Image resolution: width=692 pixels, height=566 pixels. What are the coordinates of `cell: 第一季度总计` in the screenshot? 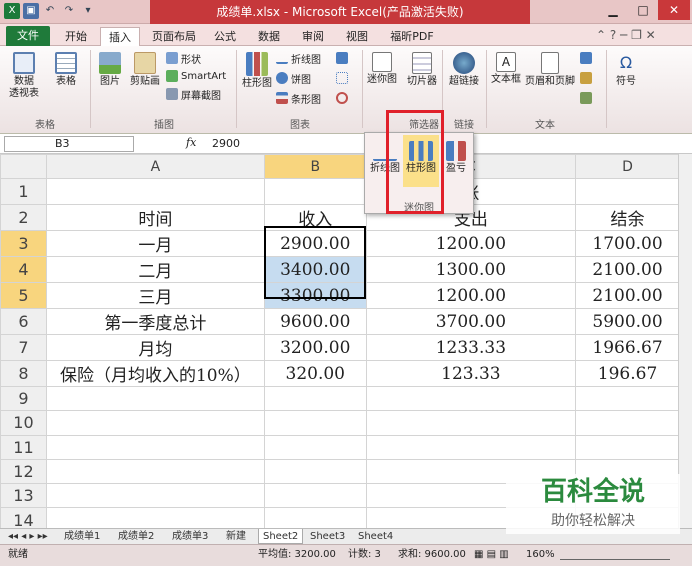 It's located at (155, 321).